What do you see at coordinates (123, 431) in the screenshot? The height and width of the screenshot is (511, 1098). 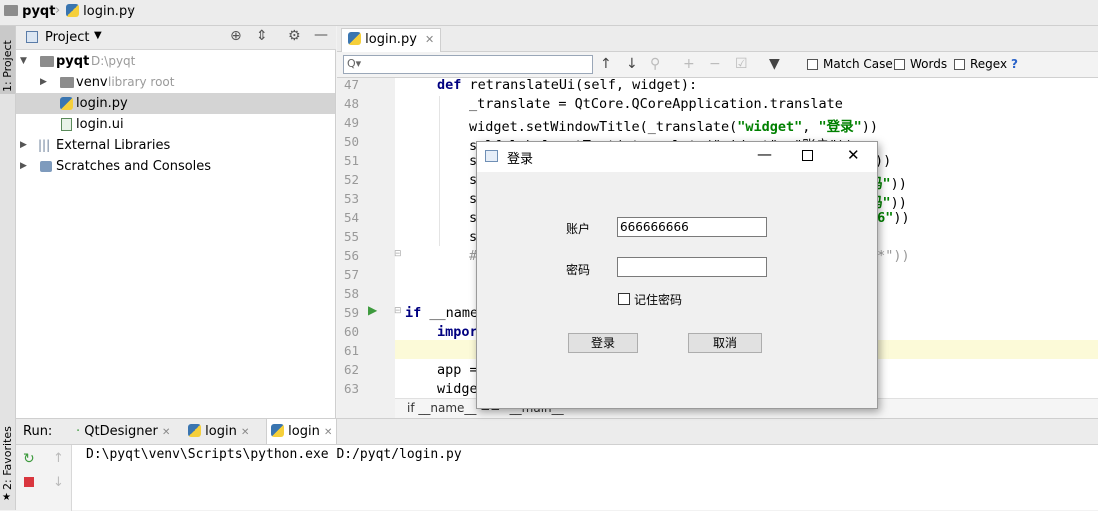 I see `run-tab-qtdesigner: · QtDesigner ✕` at bounding box center [123, 431].